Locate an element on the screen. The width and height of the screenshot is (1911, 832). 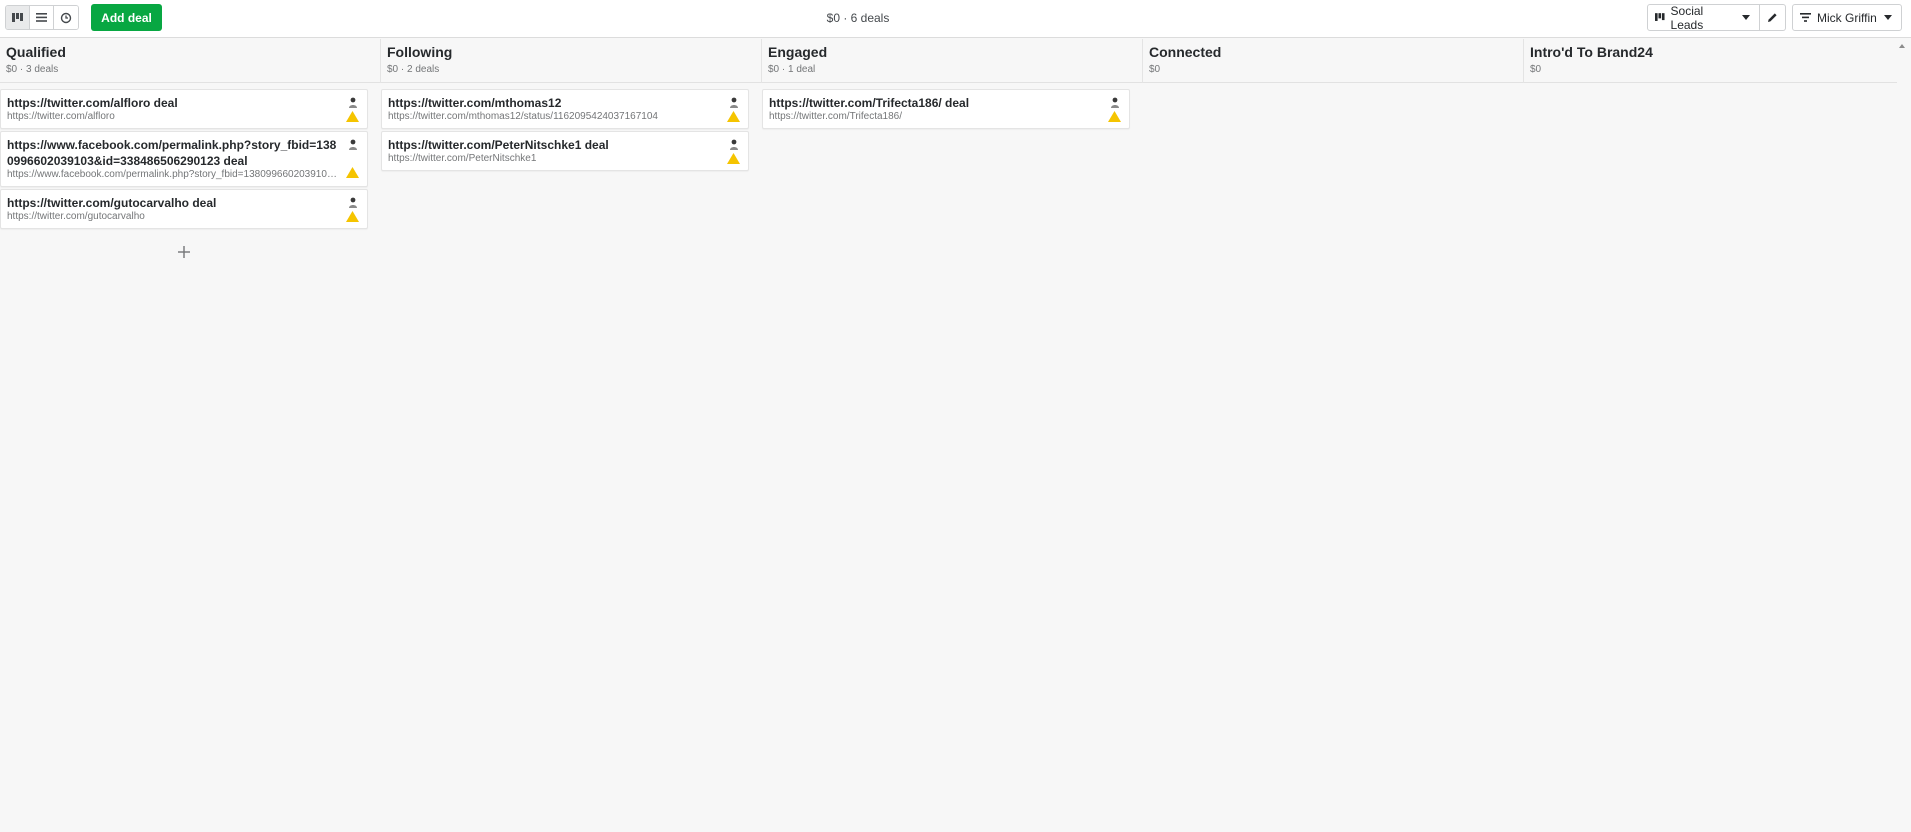
deal-title: https://twitter.com/mthomas12 is located at coordinates (475, 103).